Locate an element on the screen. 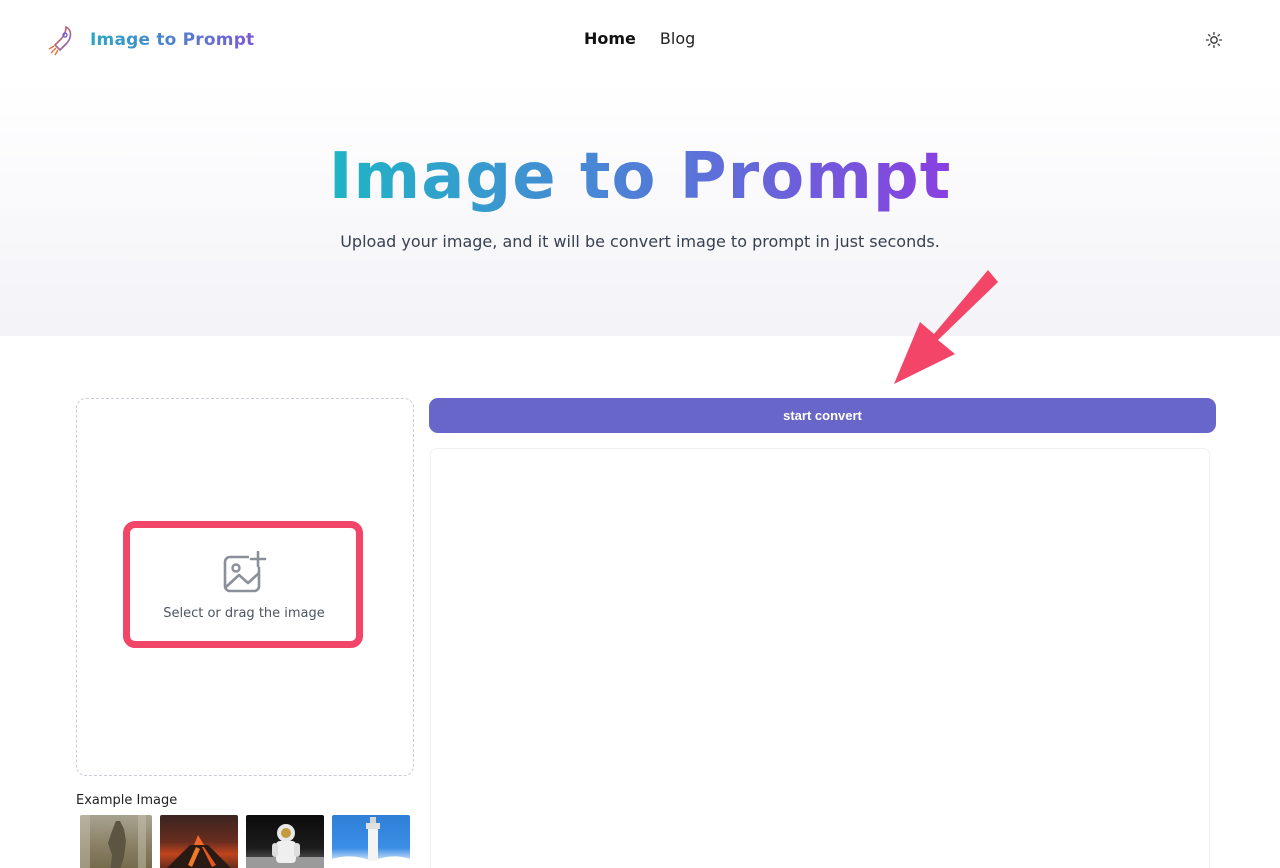 The image size is (1280, 868). pointer-arrow-annotation is located at coordinates (946, 327).